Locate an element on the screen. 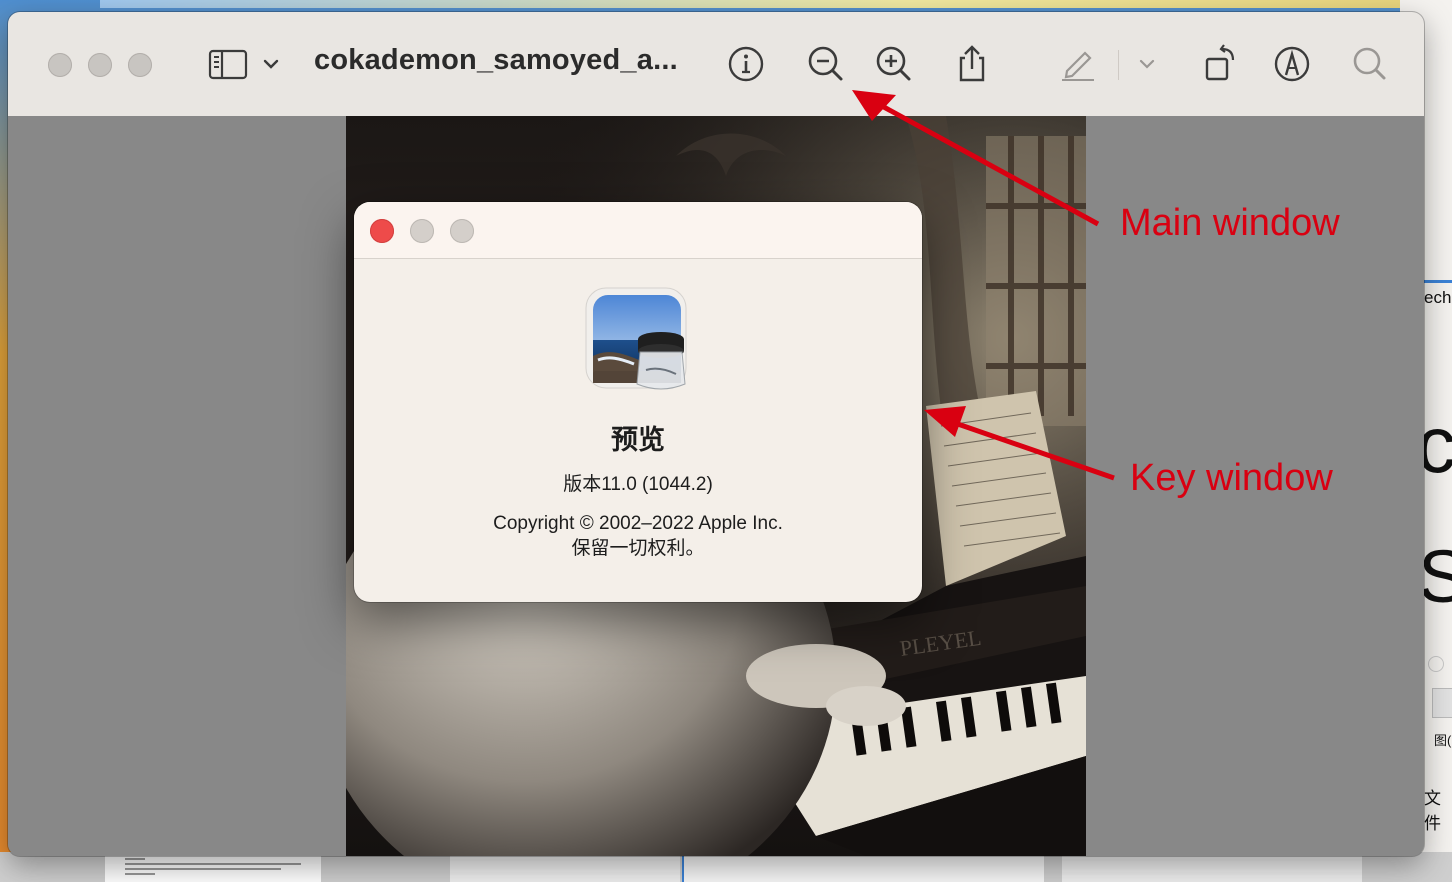 This screenshot has height=882, width=1452. dialog-titlebar is located at coordinates (638, 230).